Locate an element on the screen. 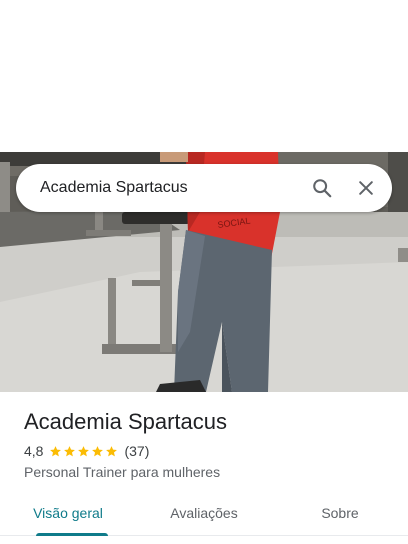 Image resolution: width=408 pixels, height=544 pixels. place-tabs: Visão geral Avaliações Sobre is located at coordinates (204, 514).